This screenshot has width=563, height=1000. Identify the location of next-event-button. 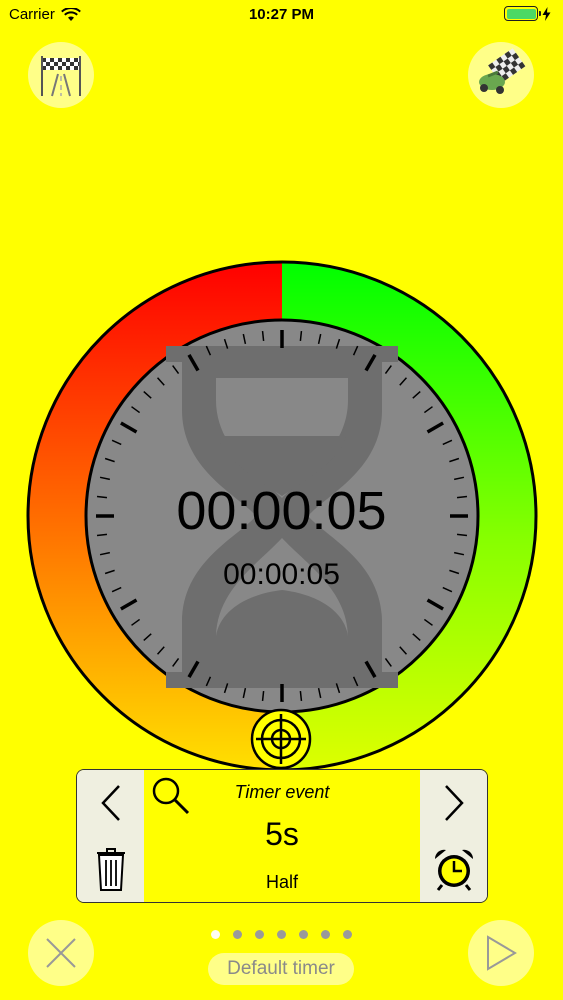
(453, 803).